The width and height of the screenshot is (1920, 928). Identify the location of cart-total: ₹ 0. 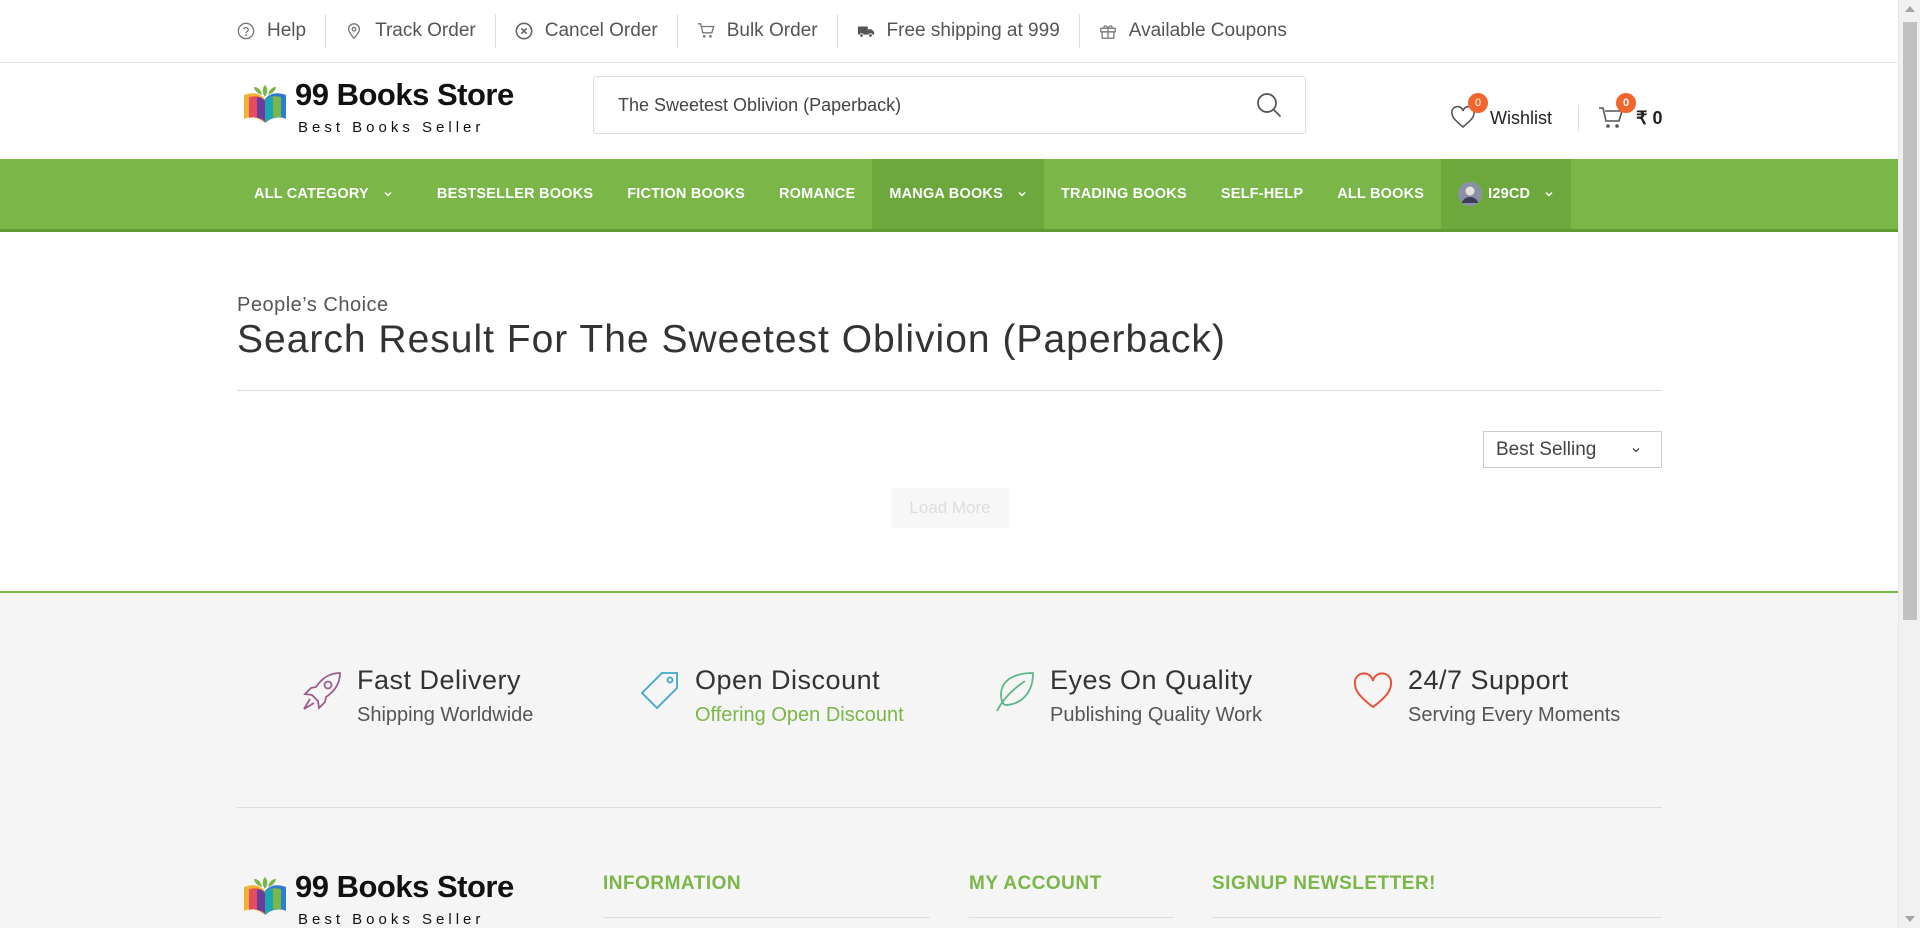
(1649, 117).